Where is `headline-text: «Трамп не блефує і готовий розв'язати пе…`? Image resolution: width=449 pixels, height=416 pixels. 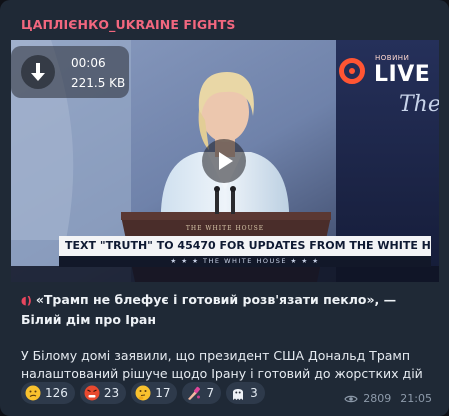
headline-text: «Трамп не блефує і готовий розв'язати пе… is located at coordinates (209, 309).